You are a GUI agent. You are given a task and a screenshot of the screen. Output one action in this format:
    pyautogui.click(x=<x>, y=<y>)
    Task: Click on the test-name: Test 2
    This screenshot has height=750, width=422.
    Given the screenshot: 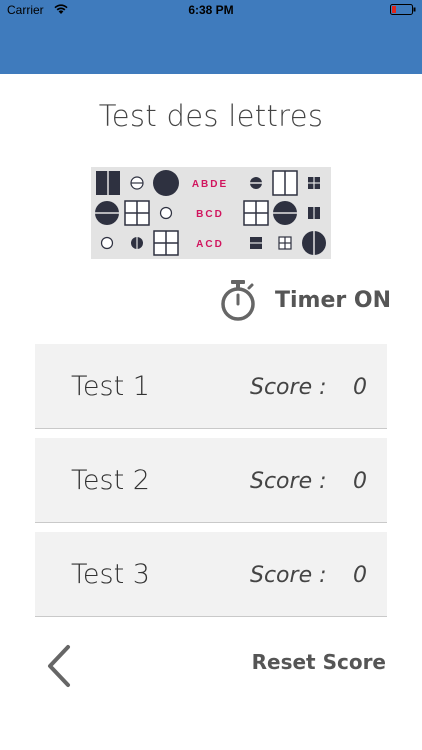 What is the action you would take?
    pyautogui.click(x=110, y=480)
    